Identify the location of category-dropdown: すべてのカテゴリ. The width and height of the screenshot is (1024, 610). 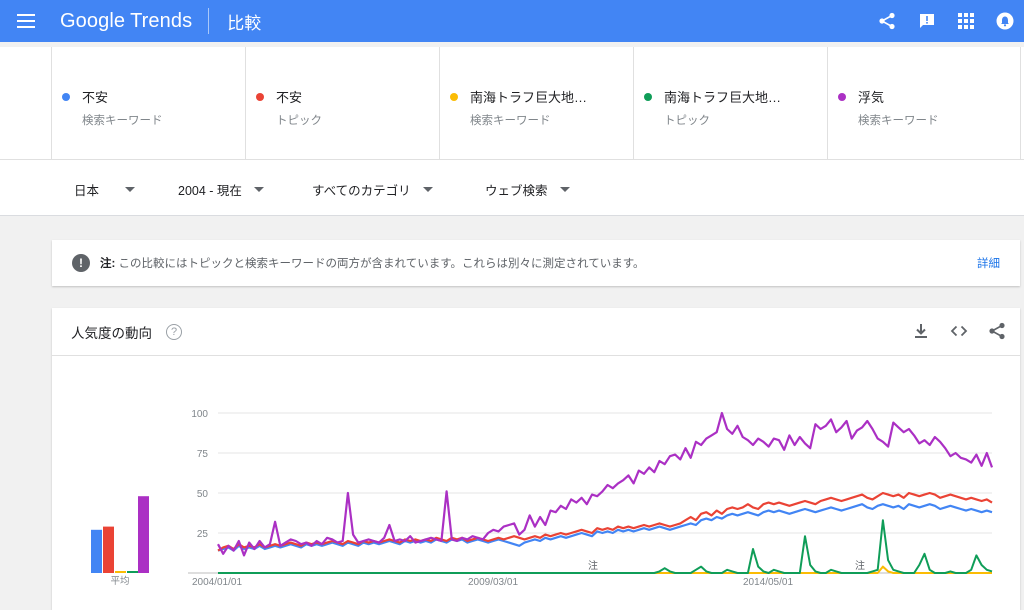
(372, 189).